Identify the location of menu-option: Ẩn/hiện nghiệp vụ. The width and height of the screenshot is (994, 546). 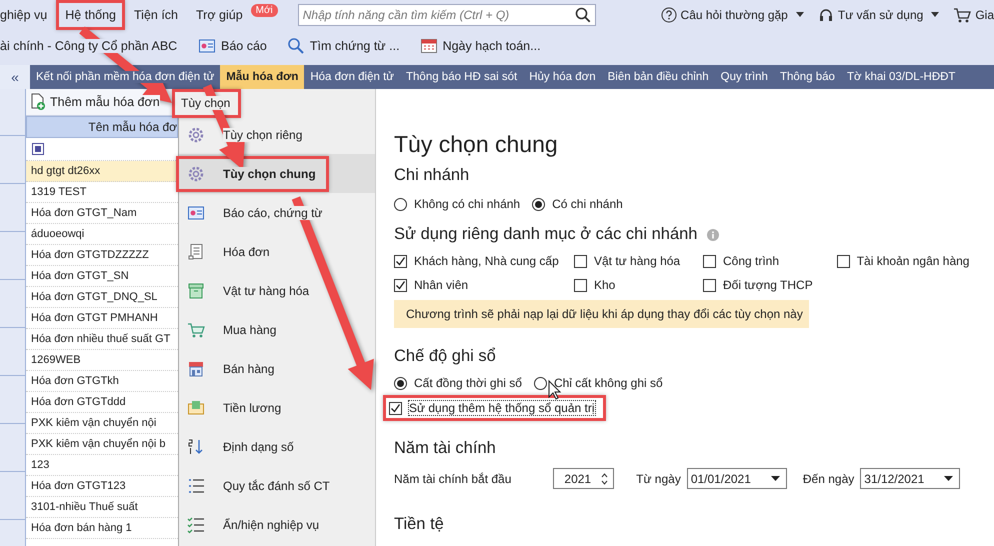
(254, 525).